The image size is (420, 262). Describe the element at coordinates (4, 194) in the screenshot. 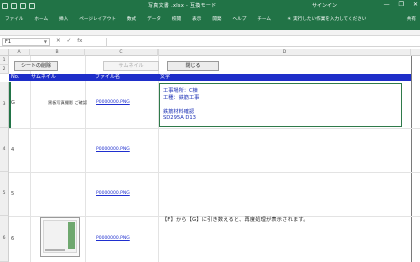

I see `row-header-5: 5` at that location.